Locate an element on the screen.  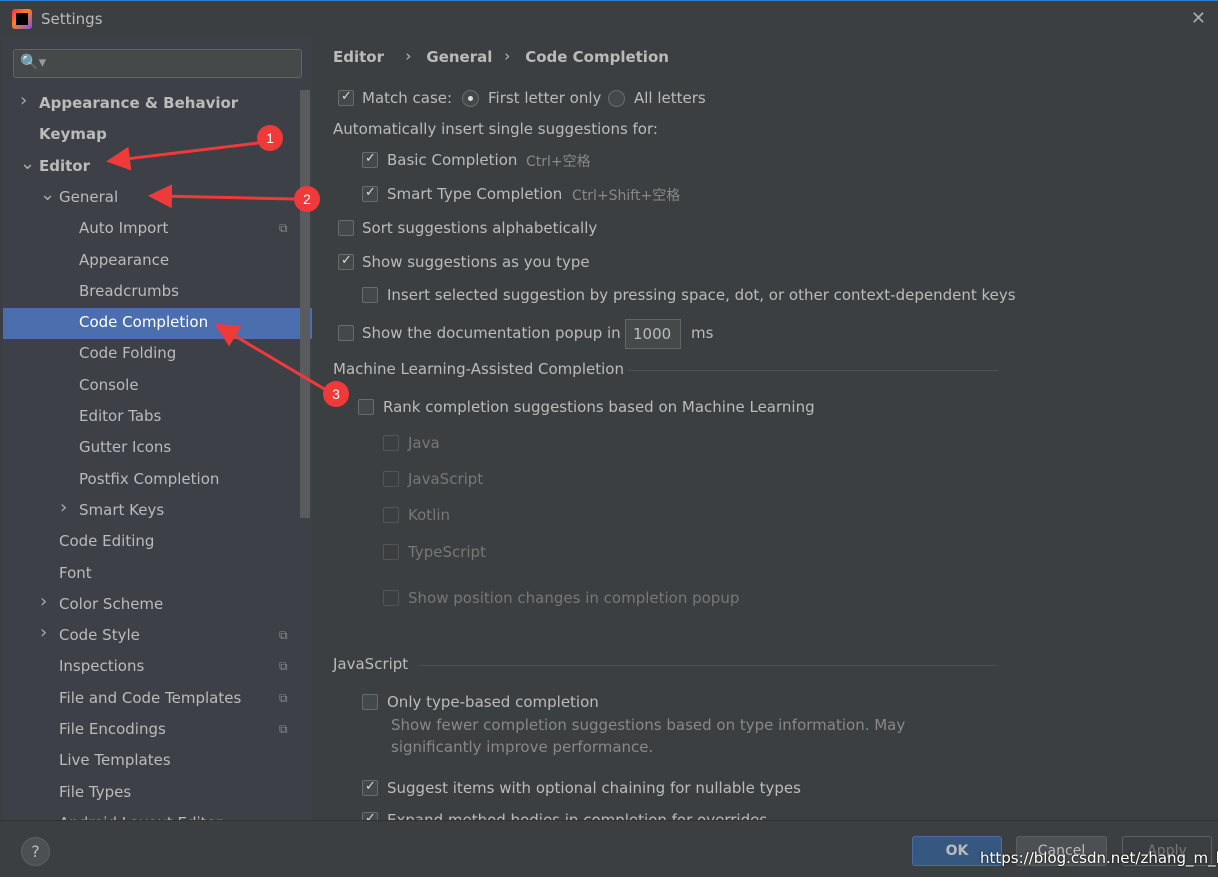
annotation-number: 3 is located at coordinates (336, 394).